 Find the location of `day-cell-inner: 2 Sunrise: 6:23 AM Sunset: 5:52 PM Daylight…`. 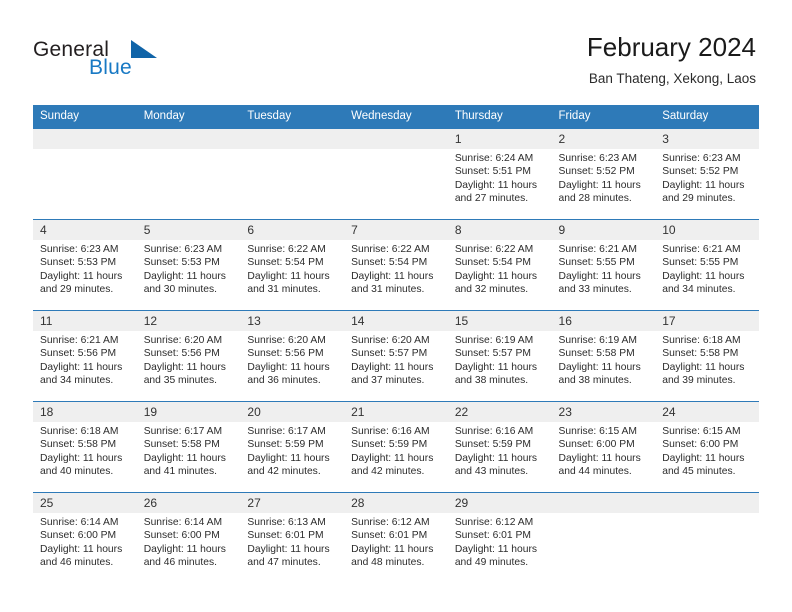

day-cell-inner: 2 Sunrise: 6:23 AM Sunset: 5:52 PM Daylight… is located at coordinates (603, 174).